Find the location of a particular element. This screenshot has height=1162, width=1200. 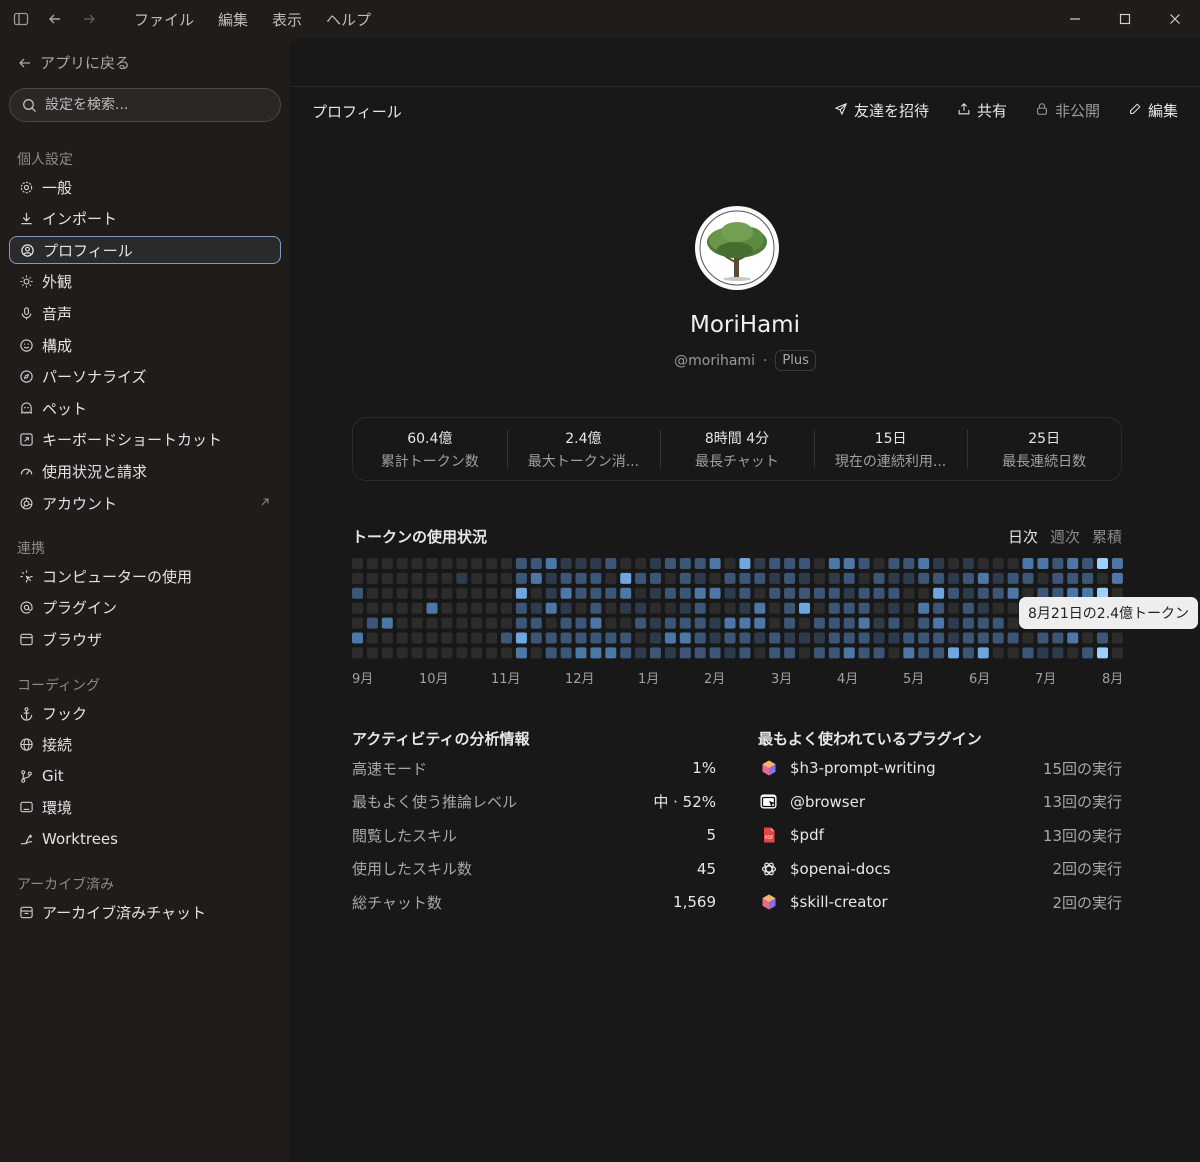

activity-value: 1% is located at coordinates (704, 768).